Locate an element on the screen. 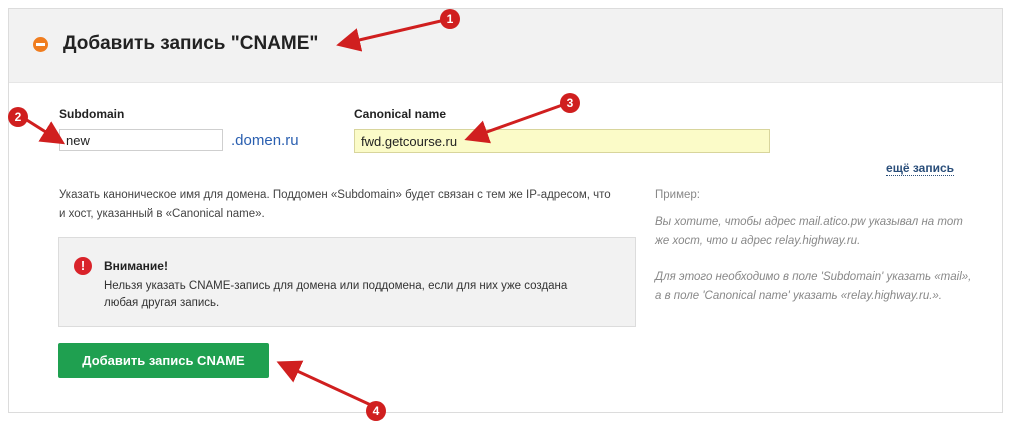 Image resolution: width=1013 pixels, height=424 pixels. annotation-marker-3: 3 is located at coordinates (570, 103).